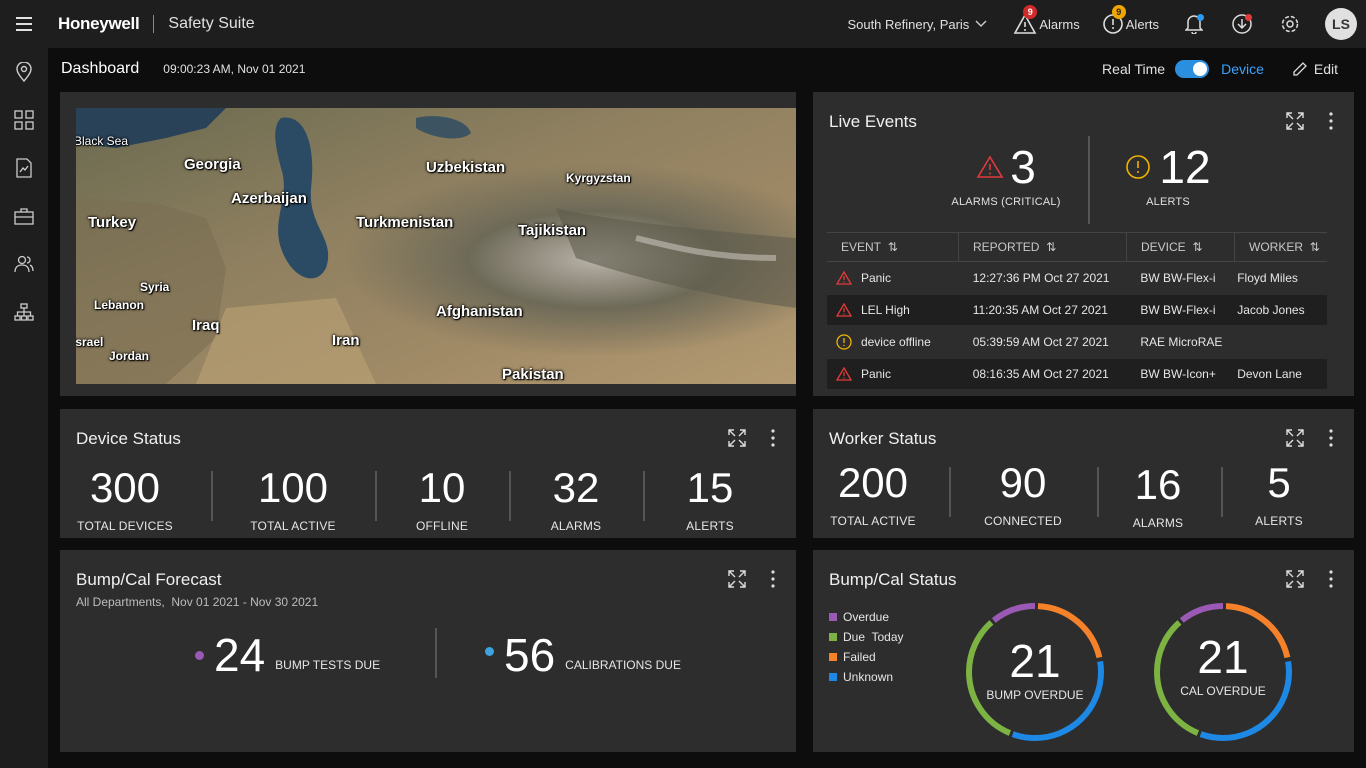 The image size is (1366, 768). Describe the element at coordinates (981, 23) in the screenshot. I see `chevron-down-icon` at that location.